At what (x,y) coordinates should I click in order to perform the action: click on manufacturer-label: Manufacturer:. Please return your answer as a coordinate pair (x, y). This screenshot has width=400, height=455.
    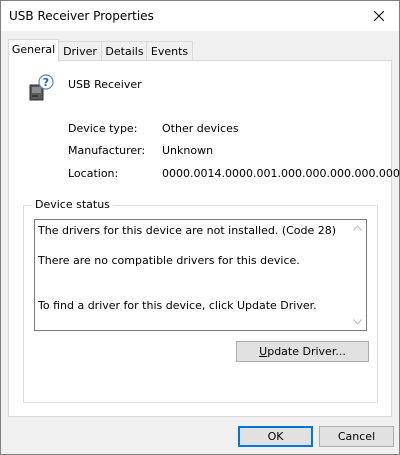
    Looking at the image, I should click on (107, 150).